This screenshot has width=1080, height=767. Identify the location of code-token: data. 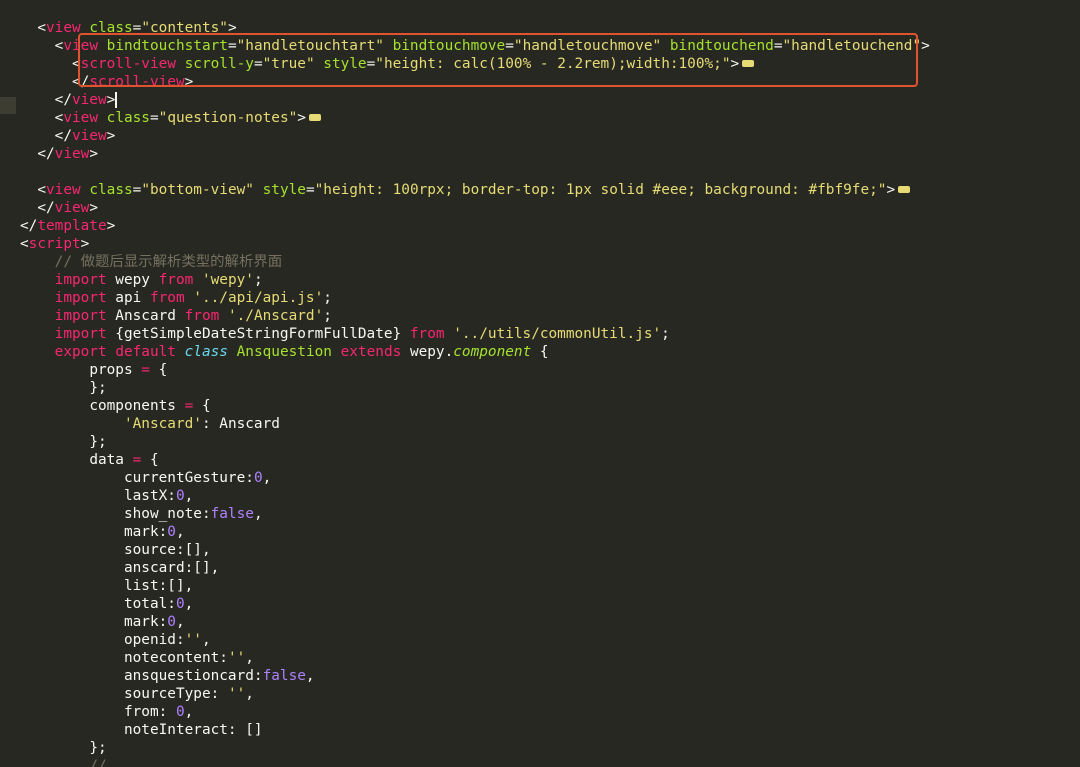
(111, 460).